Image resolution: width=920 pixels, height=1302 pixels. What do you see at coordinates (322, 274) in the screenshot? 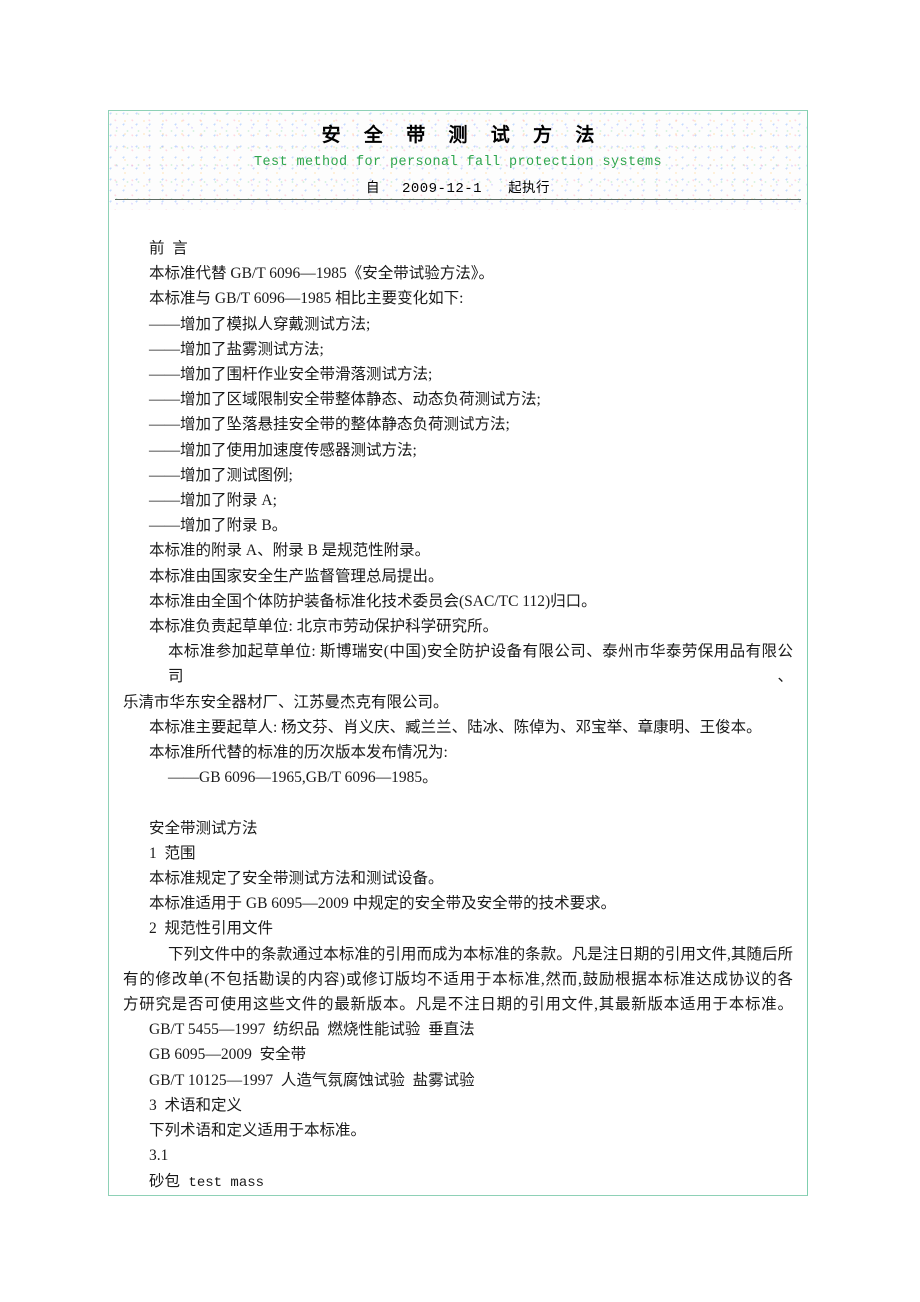
I see `foreword-line: 本标准代替 GB/T 6096—1985《安全带试验方法》。` at bounding box center [322, 274].